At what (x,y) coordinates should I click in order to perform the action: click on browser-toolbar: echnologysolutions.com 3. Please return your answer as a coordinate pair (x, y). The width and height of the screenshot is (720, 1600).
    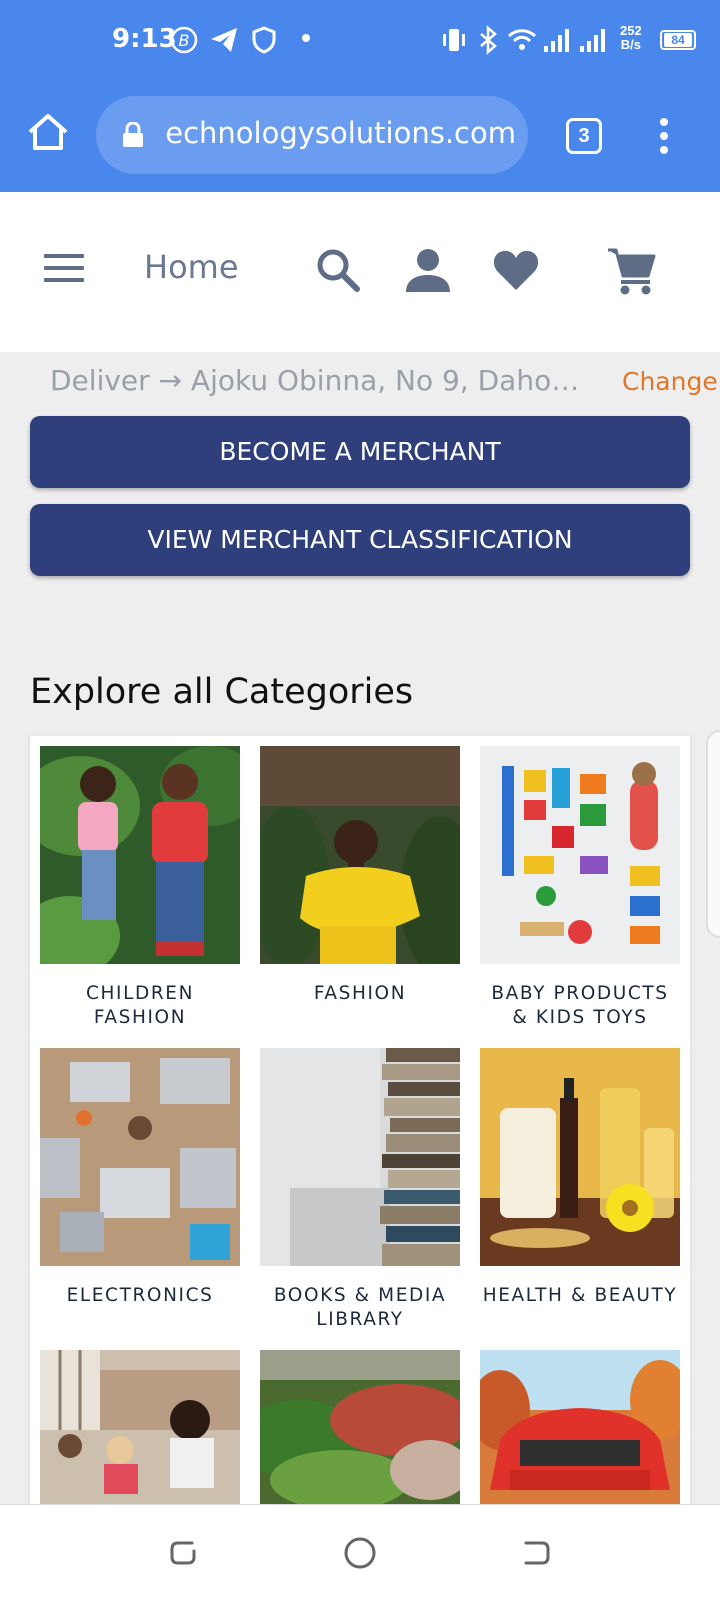
    Looking at the image, I should click on (360, 136).